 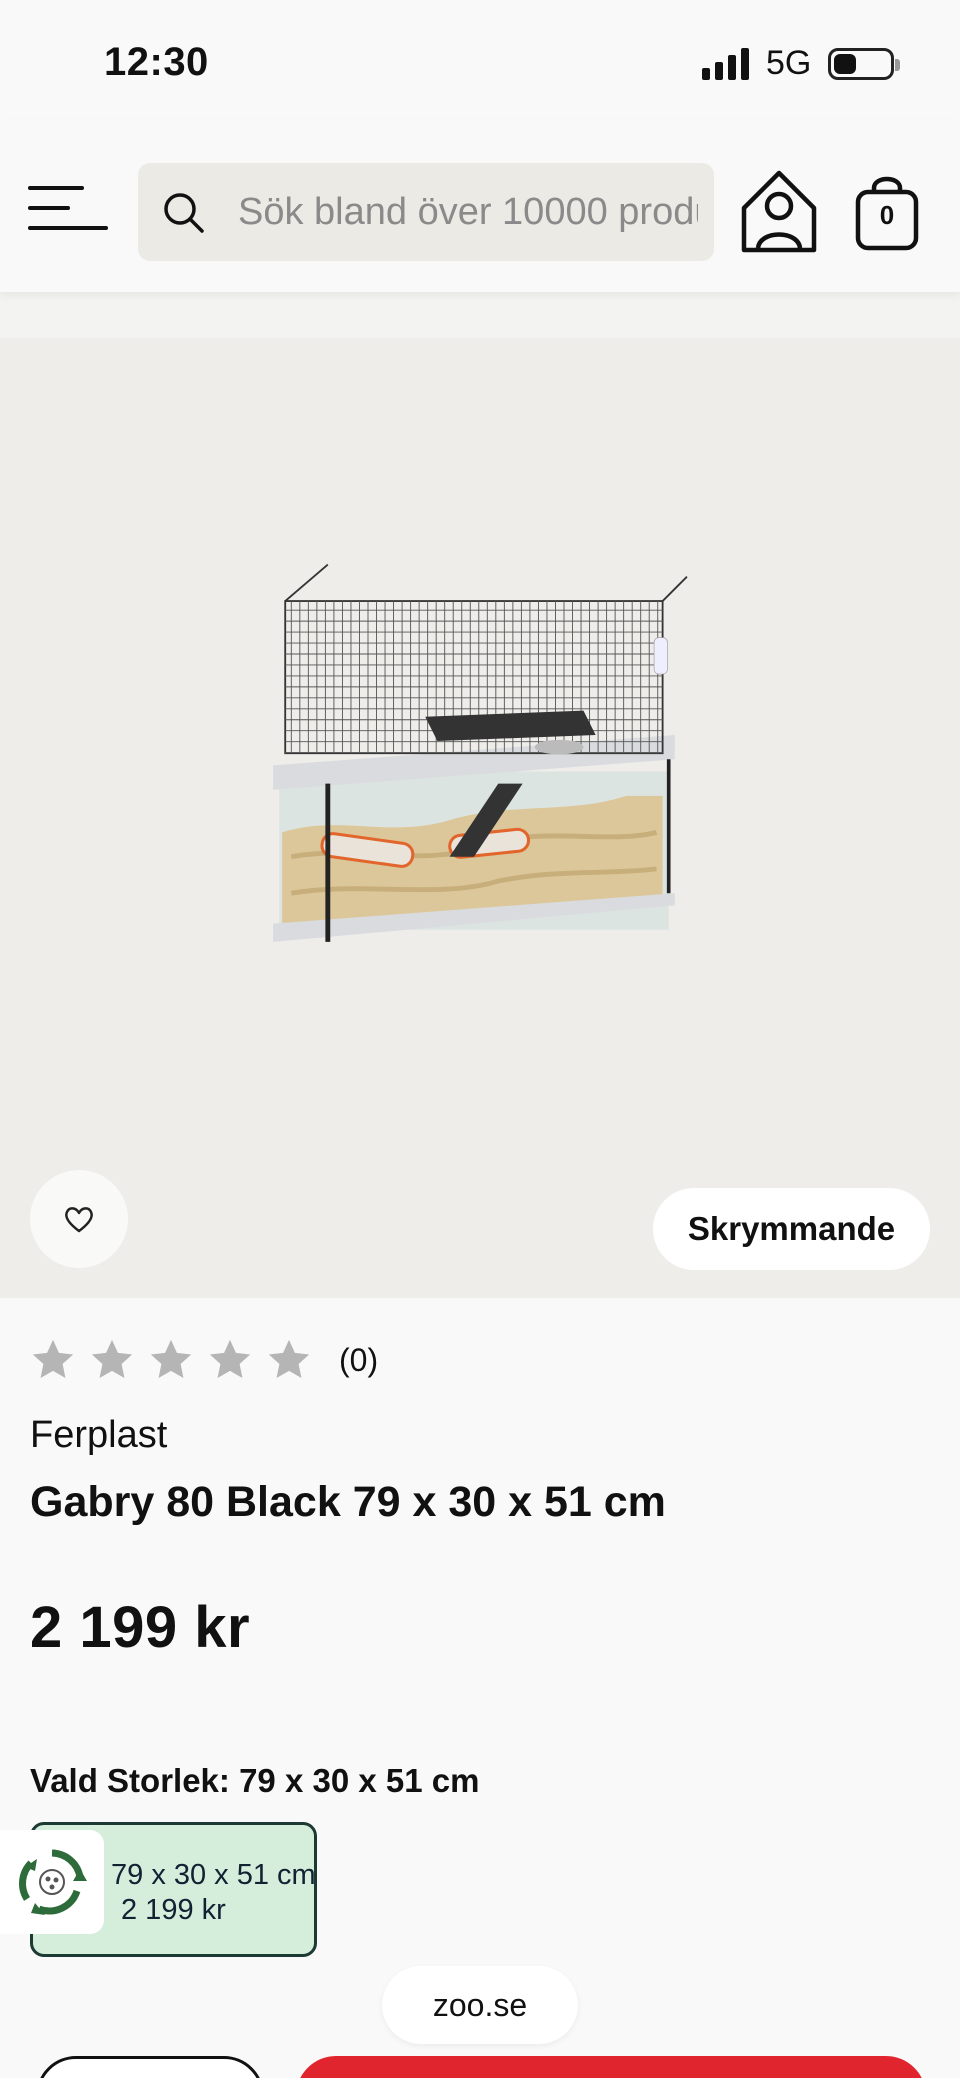 I want to click on rating-count: (0), so click(x=359, y=1359).